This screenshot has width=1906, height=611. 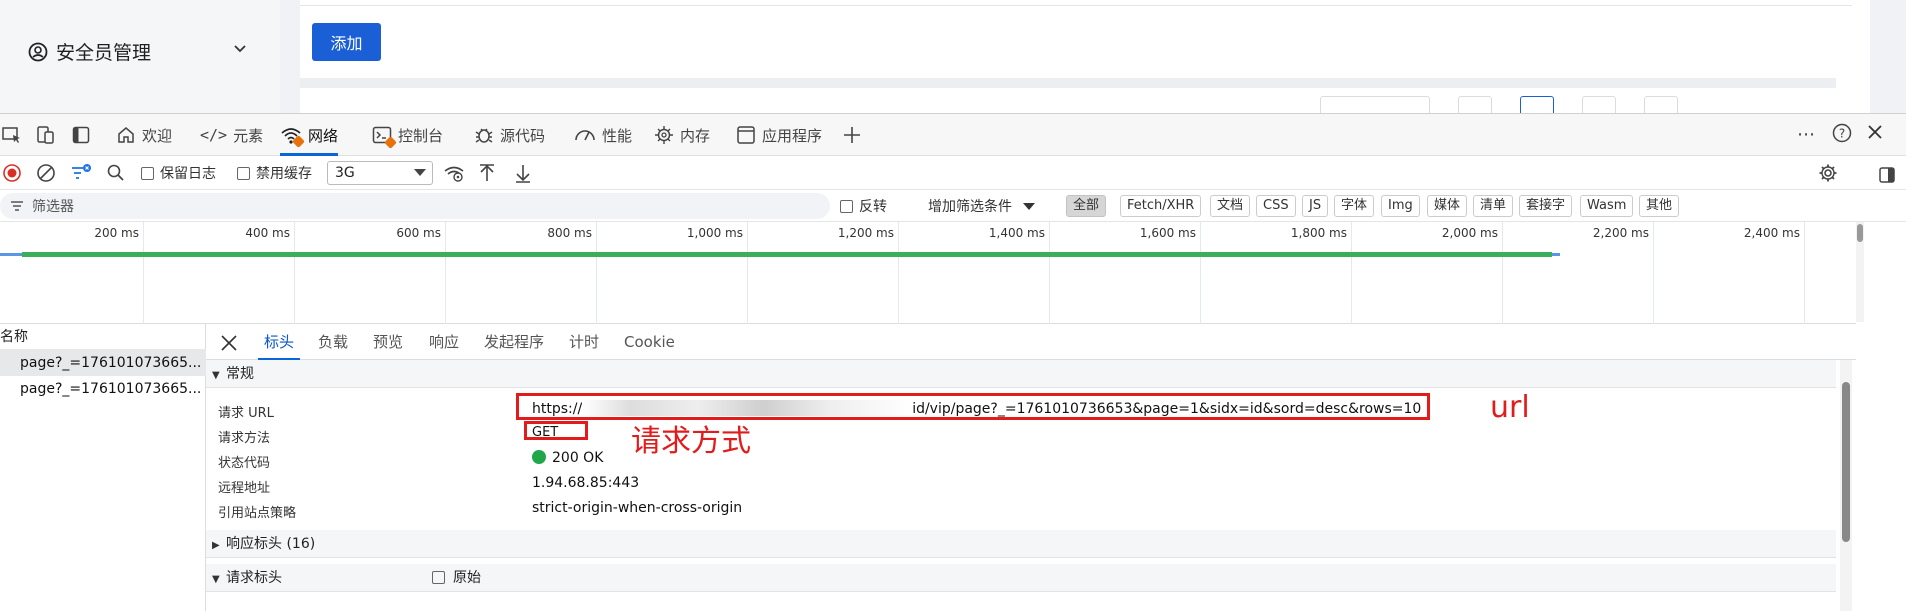 What do you see at coordinates (779, 135) in the screenshot?
I see `tab-application: 应用程序` at bounding box center [779, 135].